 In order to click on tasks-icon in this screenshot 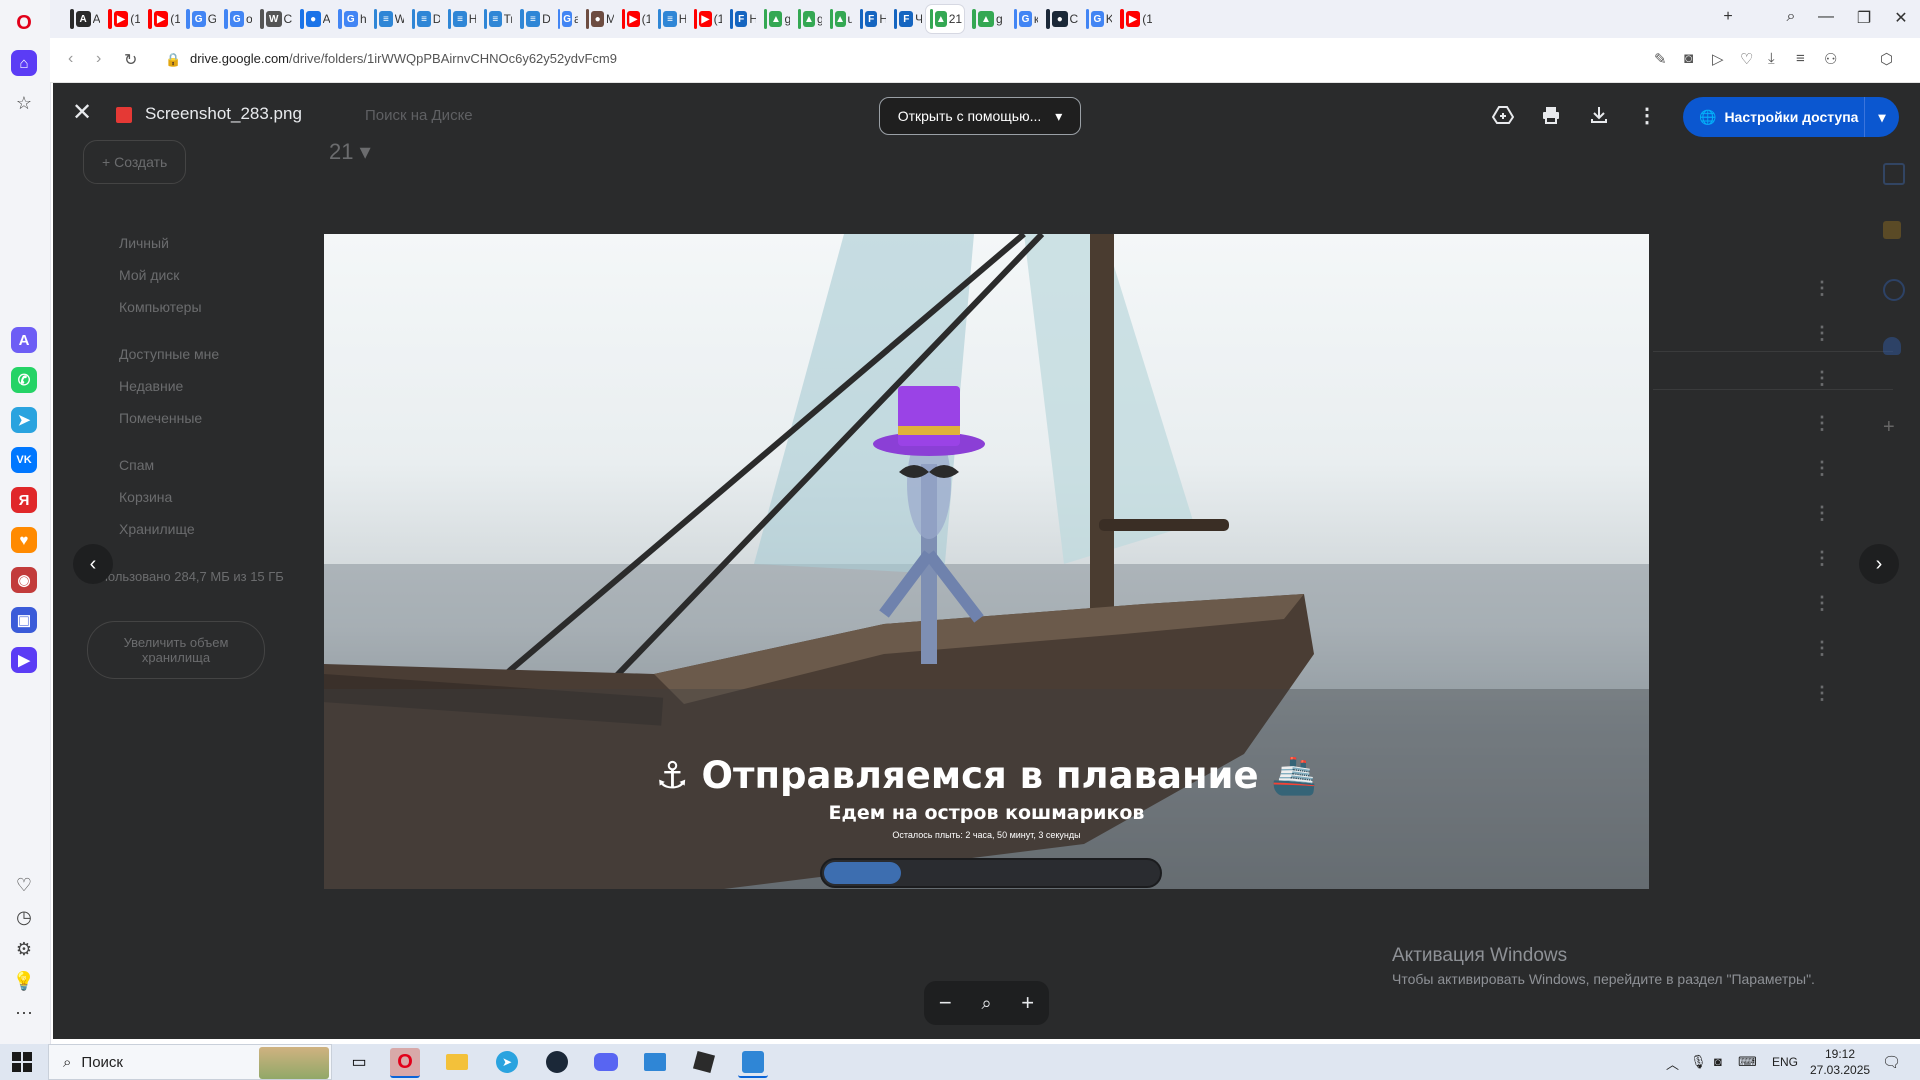, I will do `click(1894, 290)`.